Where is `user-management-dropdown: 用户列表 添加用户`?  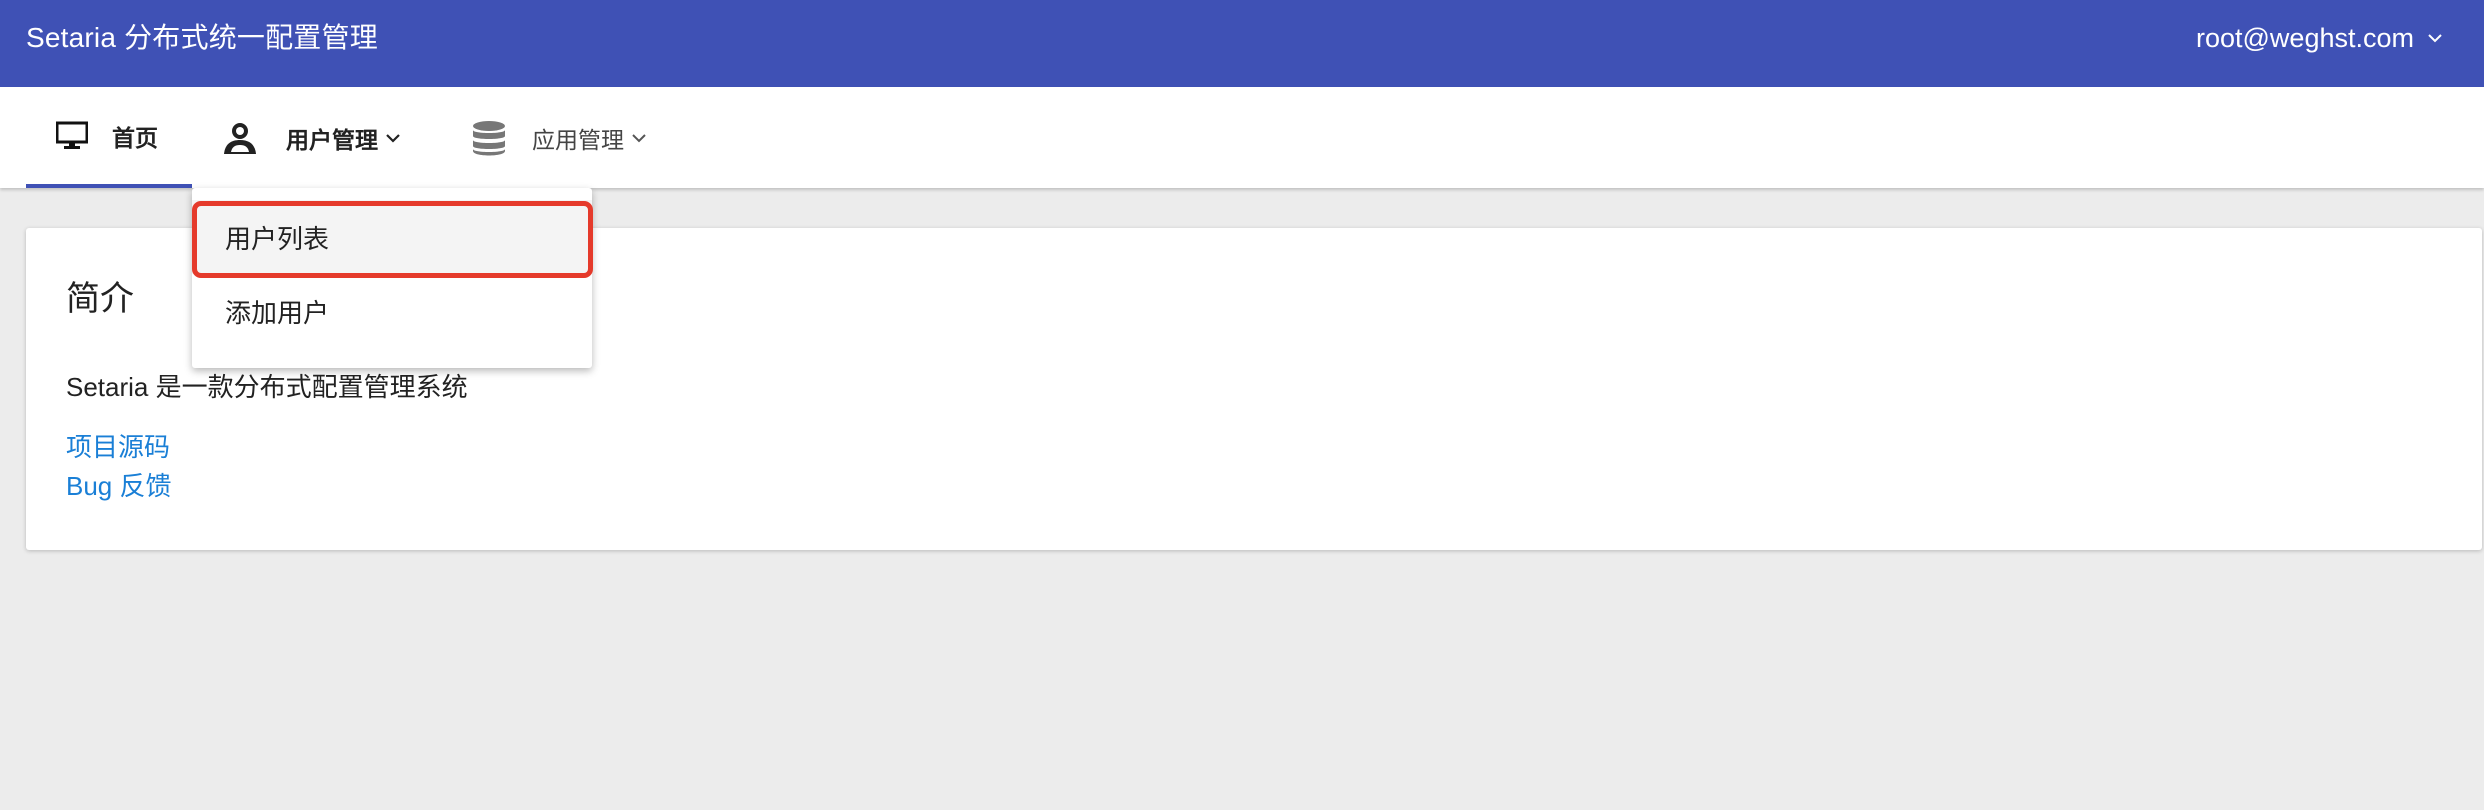
user-management-dropdown: 用户列表 添加用户 is located at coordinates (392, 278).